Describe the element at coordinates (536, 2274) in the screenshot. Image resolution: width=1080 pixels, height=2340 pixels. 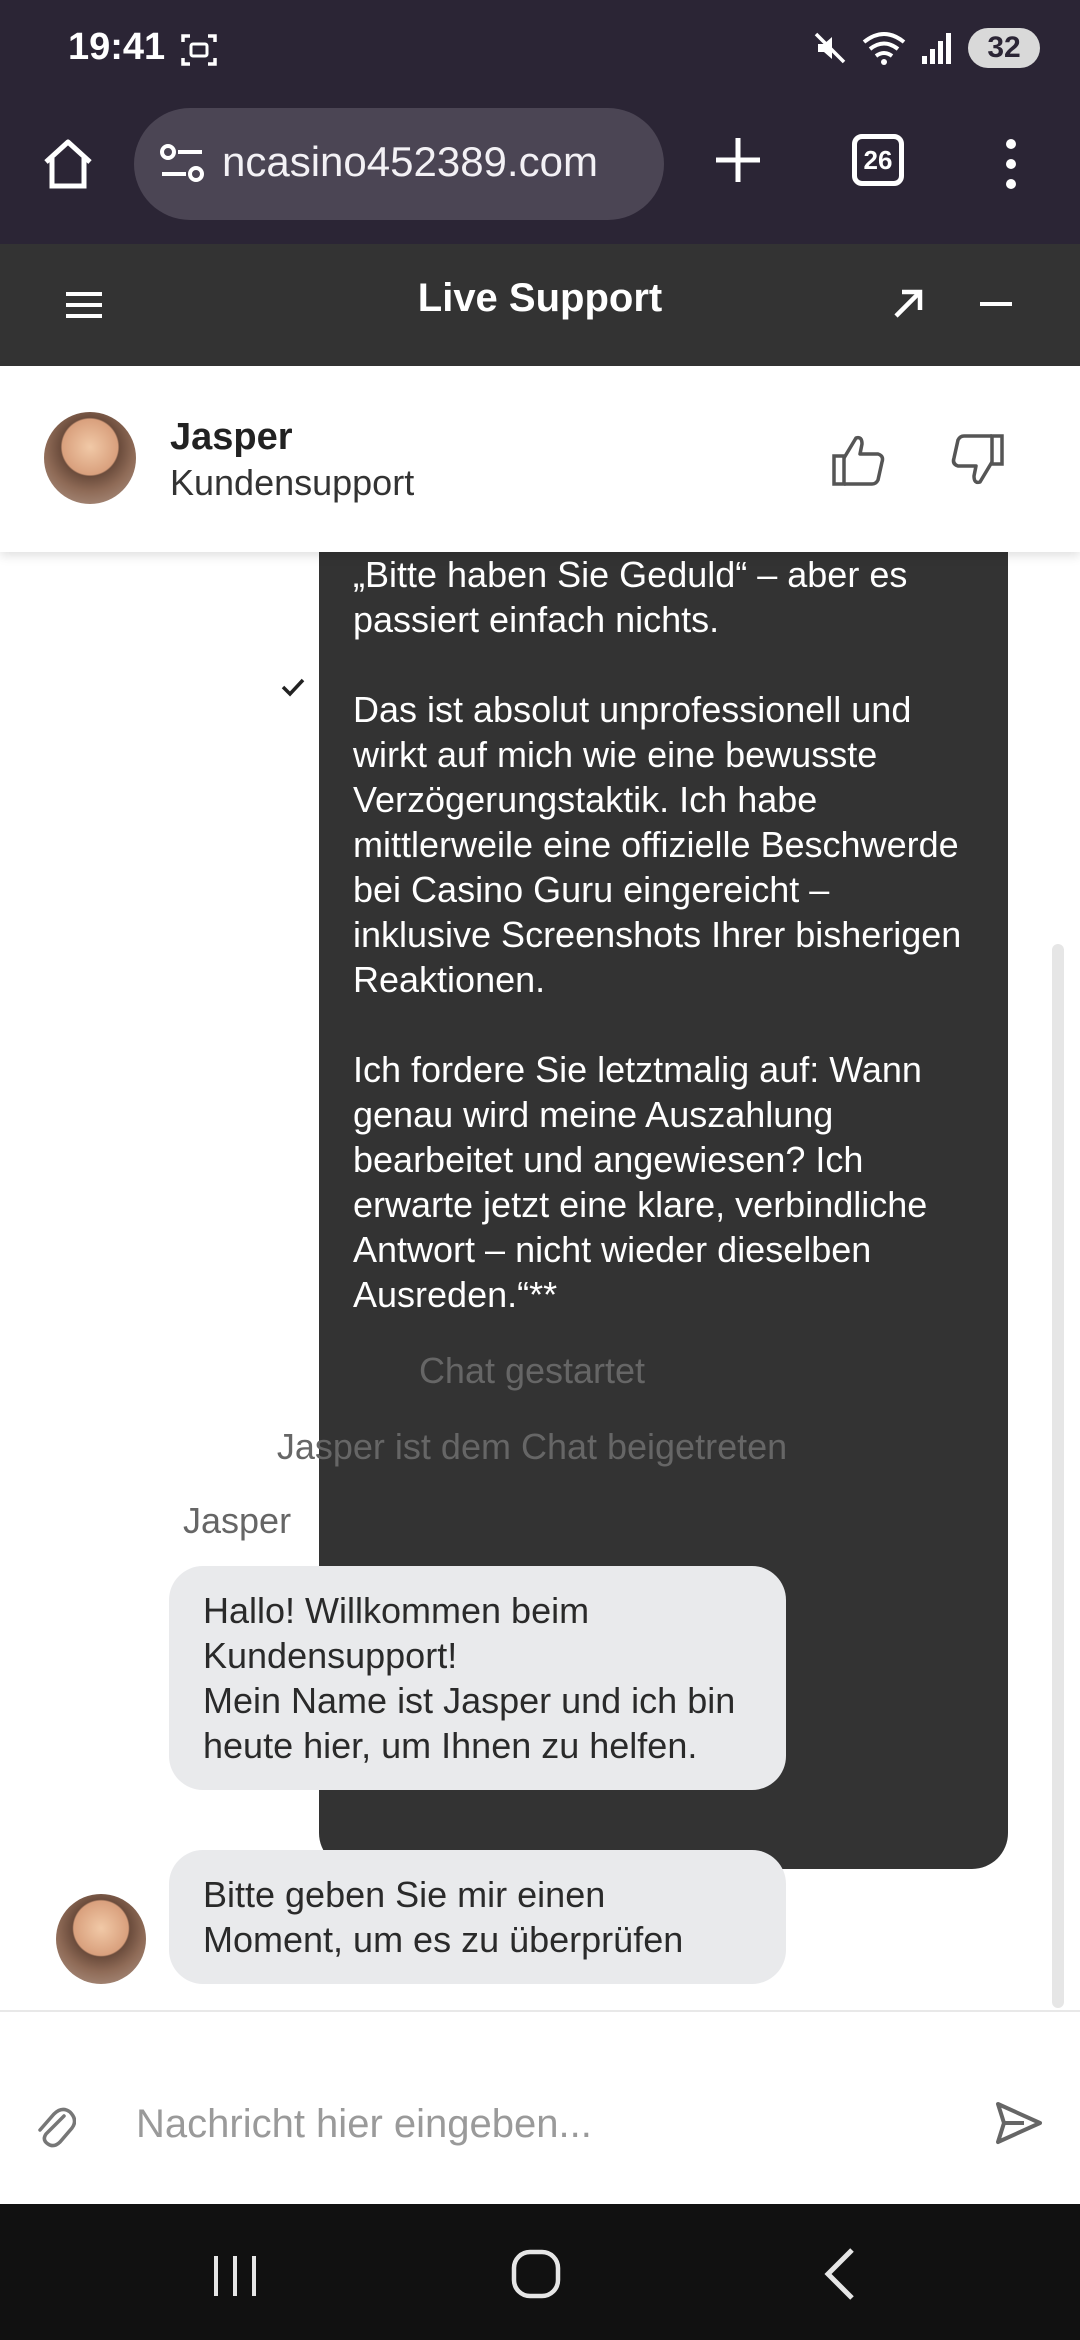
I see `home-button-icon` at that location.